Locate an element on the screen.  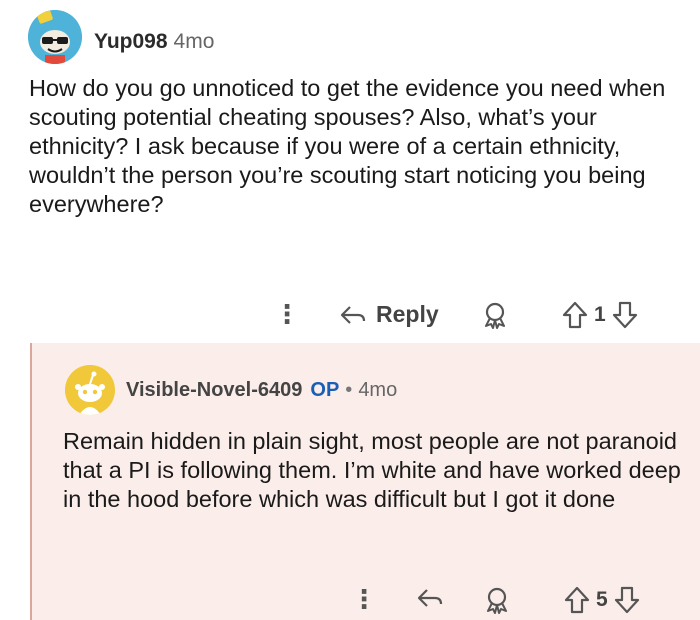
comment-actions: ⋮ Reply 1 is located at coordinates (350, 315).